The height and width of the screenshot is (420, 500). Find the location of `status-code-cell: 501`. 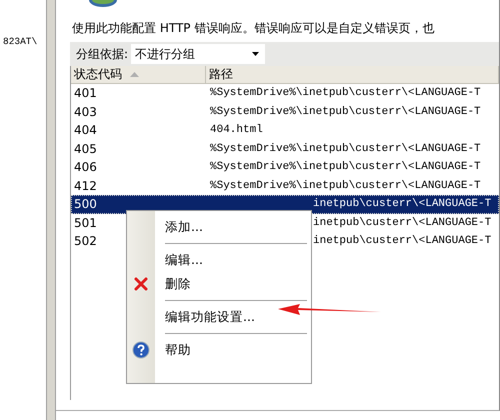

status-code-cell: 501 is located at coordinates (96, 223).